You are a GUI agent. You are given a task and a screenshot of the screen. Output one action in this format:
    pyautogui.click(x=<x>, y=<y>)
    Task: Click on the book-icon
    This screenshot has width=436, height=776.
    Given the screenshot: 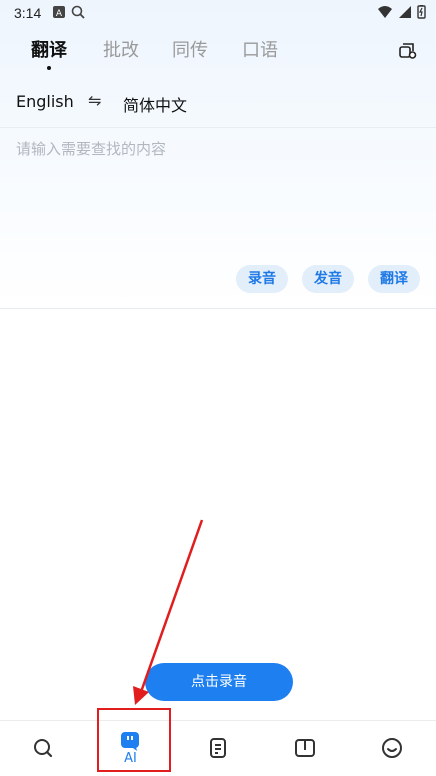 What is the action you would take?
    pyautogui.click(x=305, y=748)
    